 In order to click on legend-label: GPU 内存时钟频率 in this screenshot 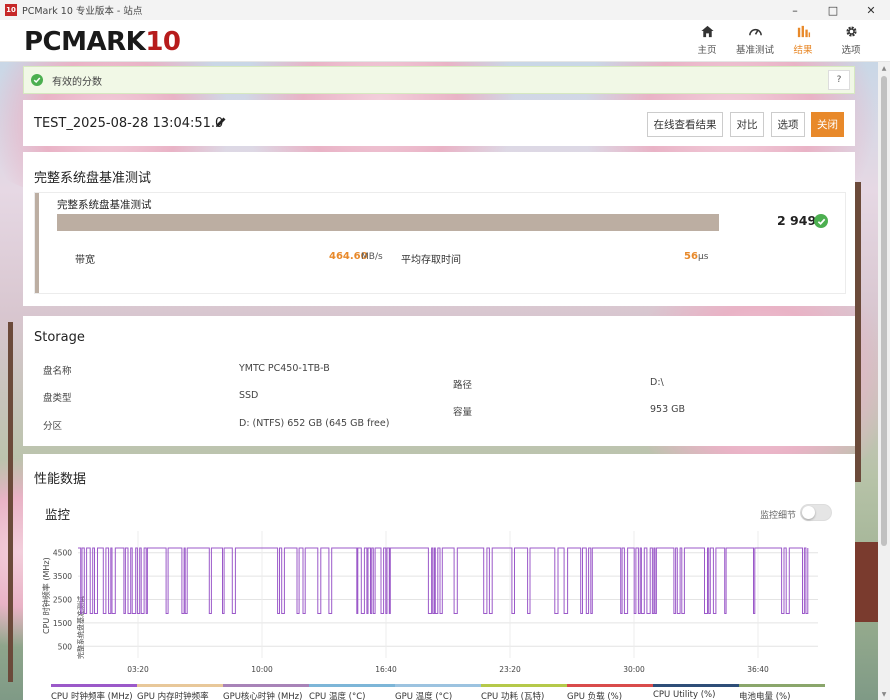, I will do `click(173, 696)`.